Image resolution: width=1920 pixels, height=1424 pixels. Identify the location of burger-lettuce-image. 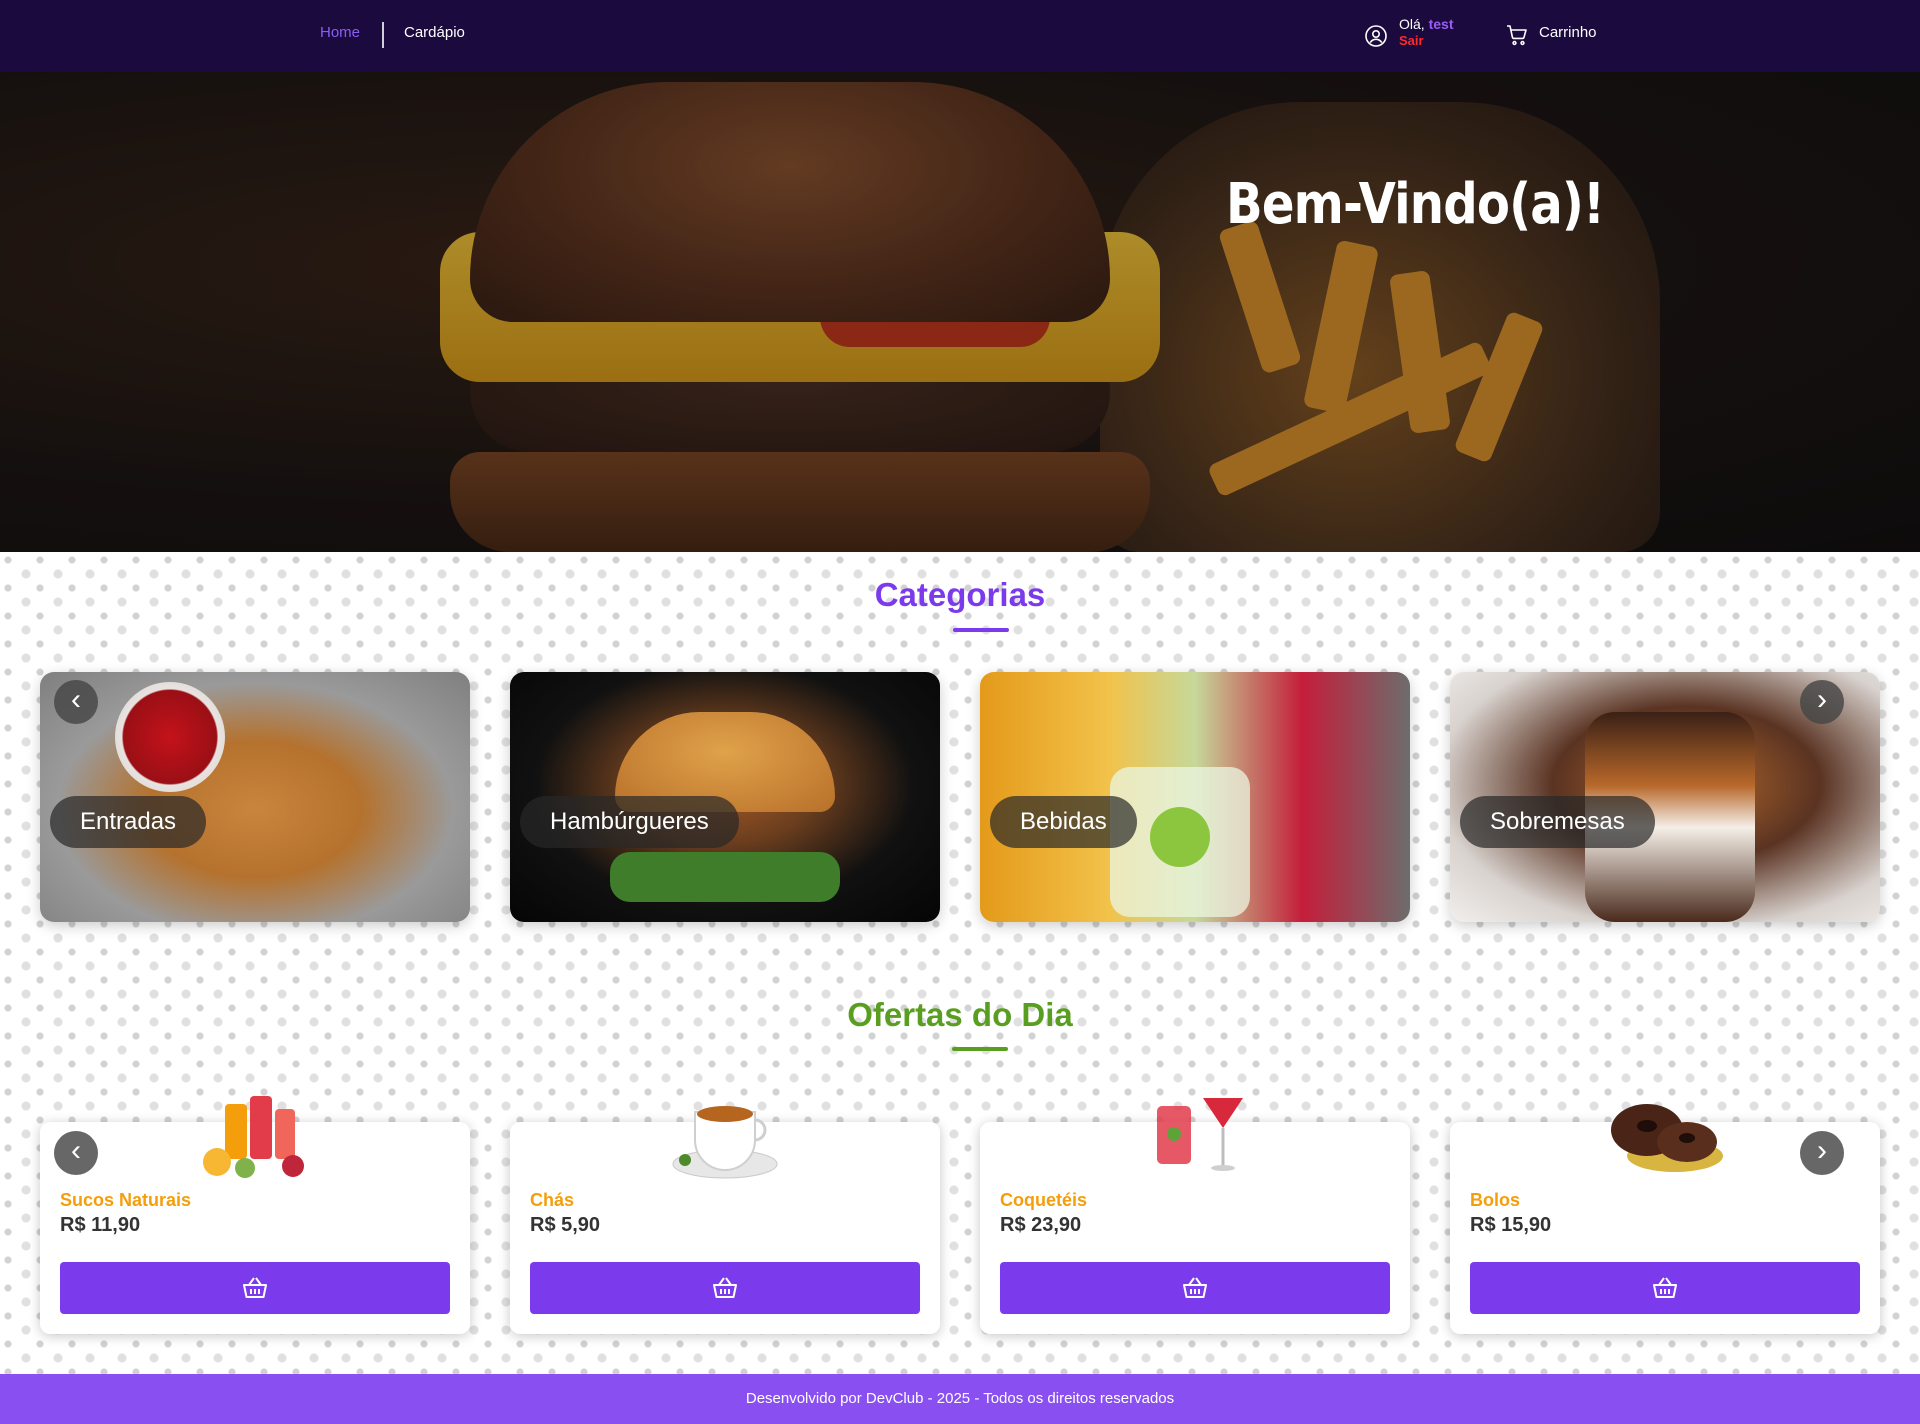
(725, 877).